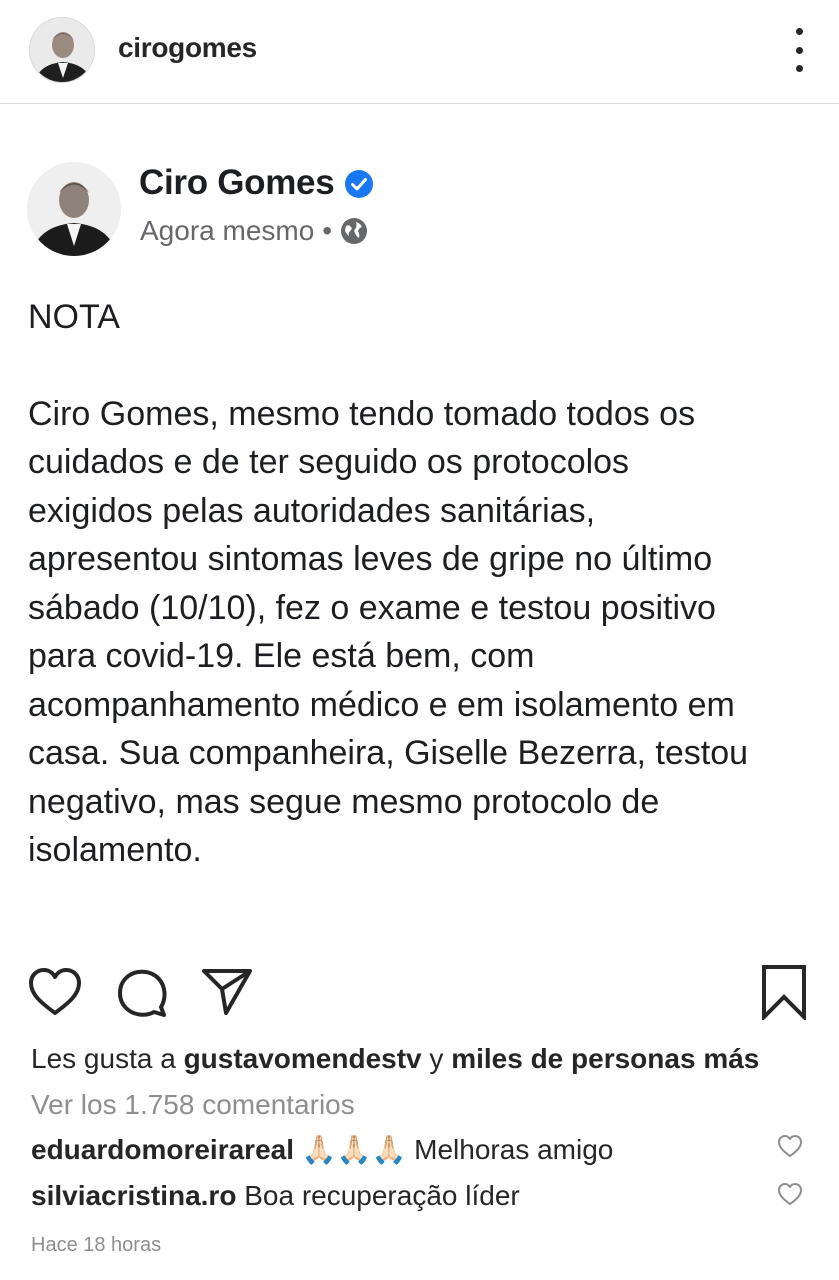 The image size is (839, 1280). Describe the element at coordinates (96, 1245) in the screenshot. I see `post-timestamp: Hace 18 horas` at that location.